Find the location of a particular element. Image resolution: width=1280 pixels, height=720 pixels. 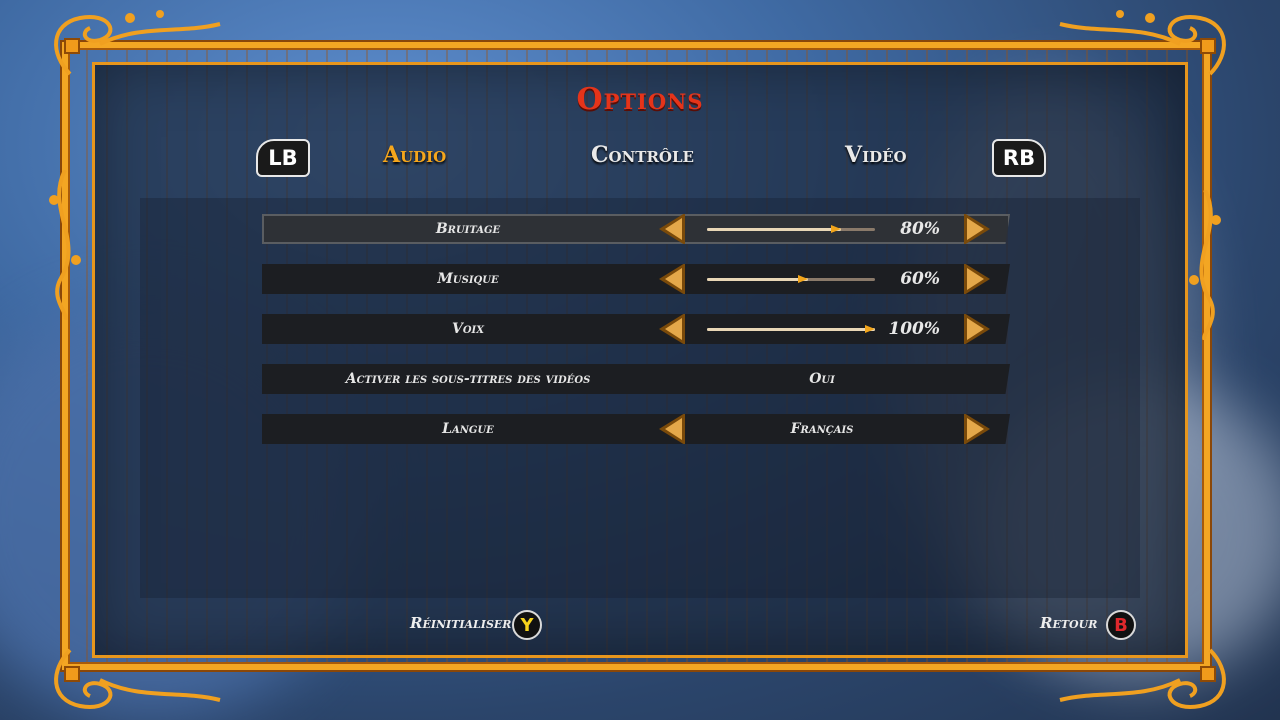

setting-value: Français is located at coordinates (822, 429).